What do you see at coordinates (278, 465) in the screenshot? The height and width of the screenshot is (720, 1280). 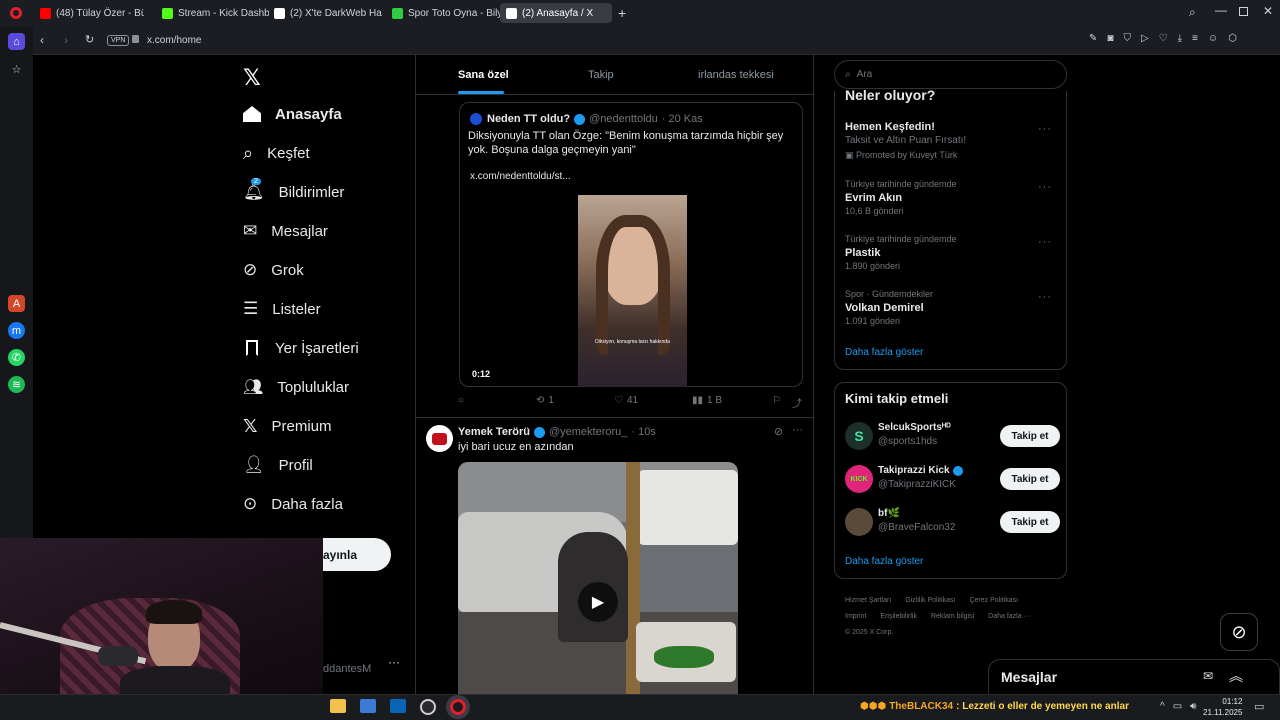 I see `nav-profile: 👤︎ Profil` at bounding box center [278, 465].